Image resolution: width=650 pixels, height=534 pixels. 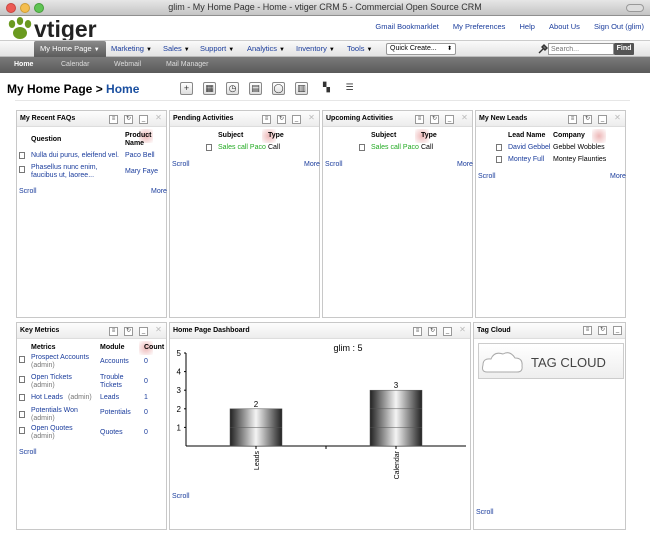 What do you see at coordinates (22, 414) in the screenshot?
I see `document-icon` at bounding box center [22, 414].